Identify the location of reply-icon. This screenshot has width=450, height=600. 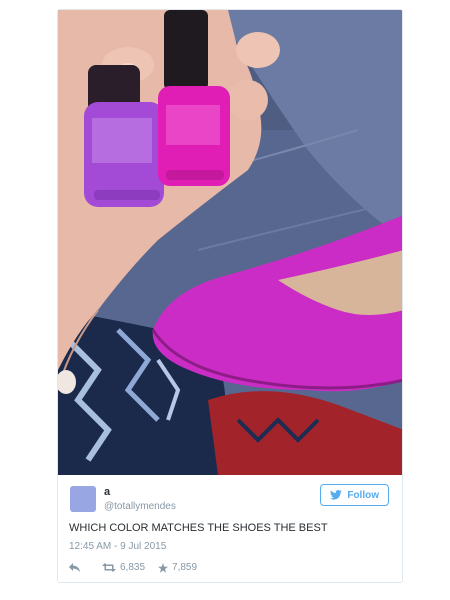
(74, 567).